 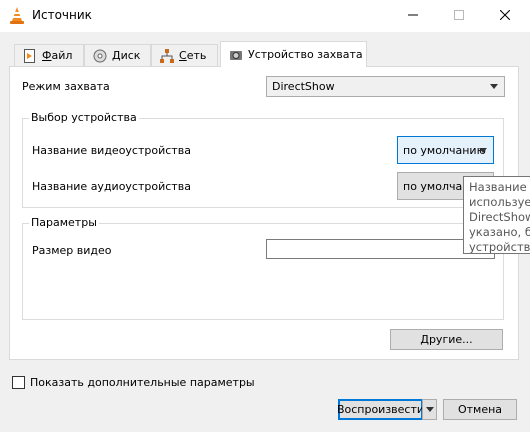 I want to click on tab-file: Файл, so click(x=49, y=55).